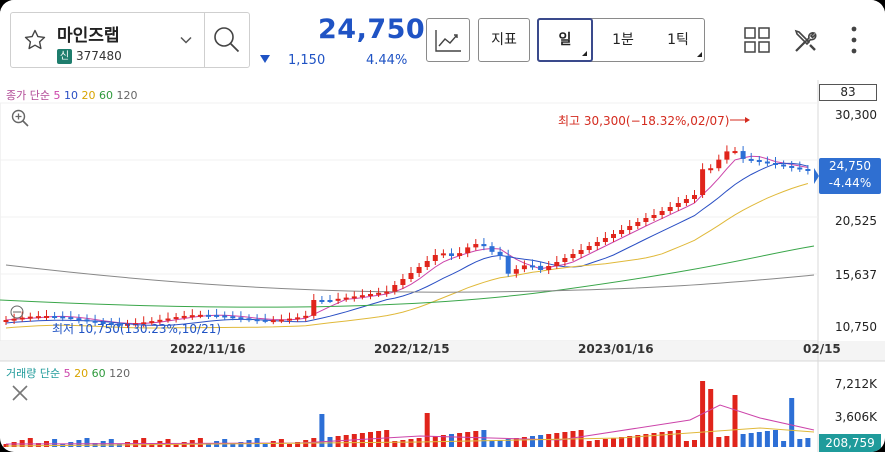 The width and height of the screenshot is (885, 452). What do you see at coordinates (71, 95) in the screenshot?
I see `ma-legend: 종가 단순 5 10 20 60 120` at bounding box center [71, 95].